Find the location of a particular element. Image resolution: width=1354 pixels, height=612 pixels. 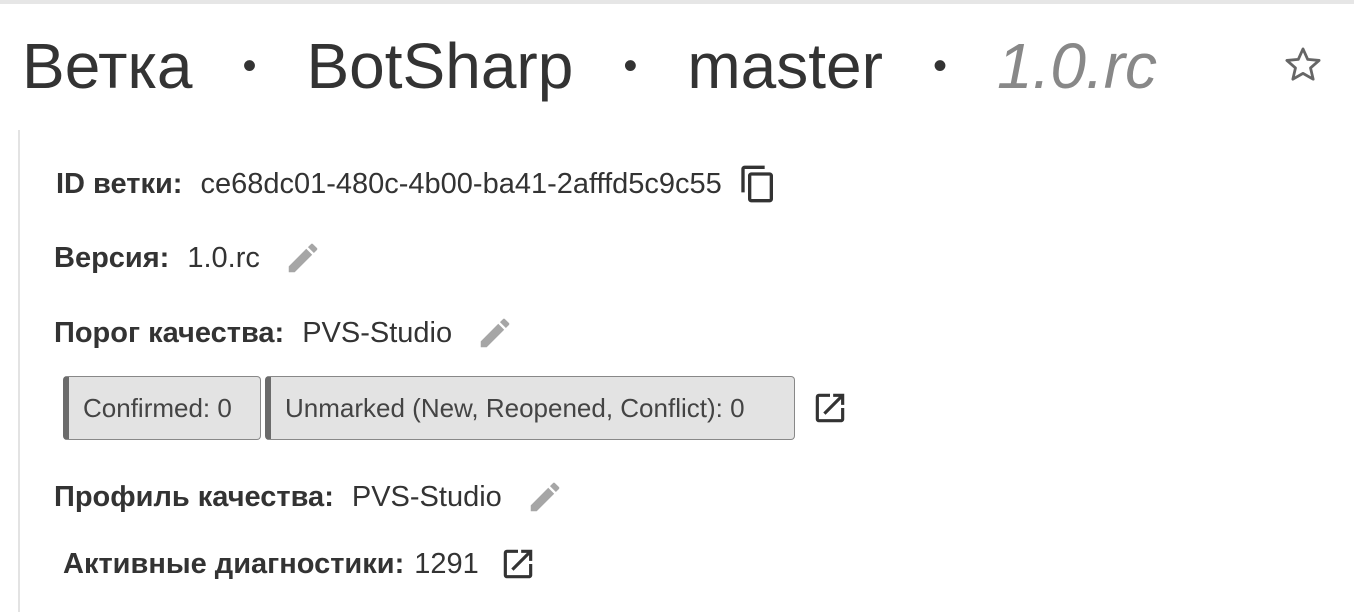

edit-quality-profile-icon is located at coordinates (545, 497).